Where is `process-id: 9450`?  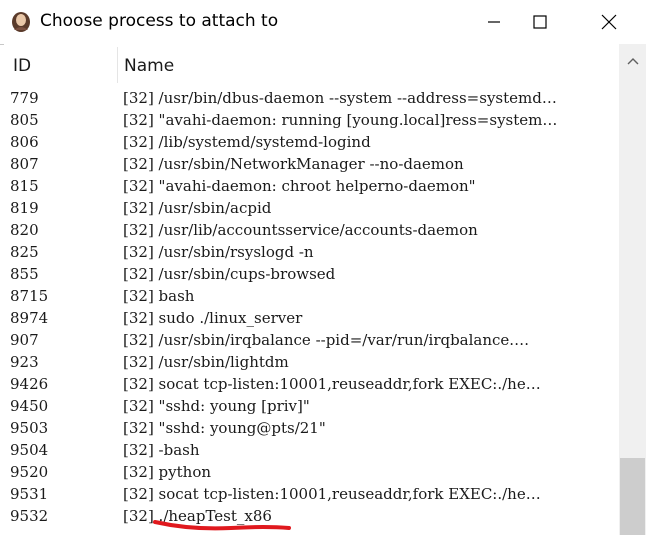 process-id: 9450 is located at coordinates (29, 406).